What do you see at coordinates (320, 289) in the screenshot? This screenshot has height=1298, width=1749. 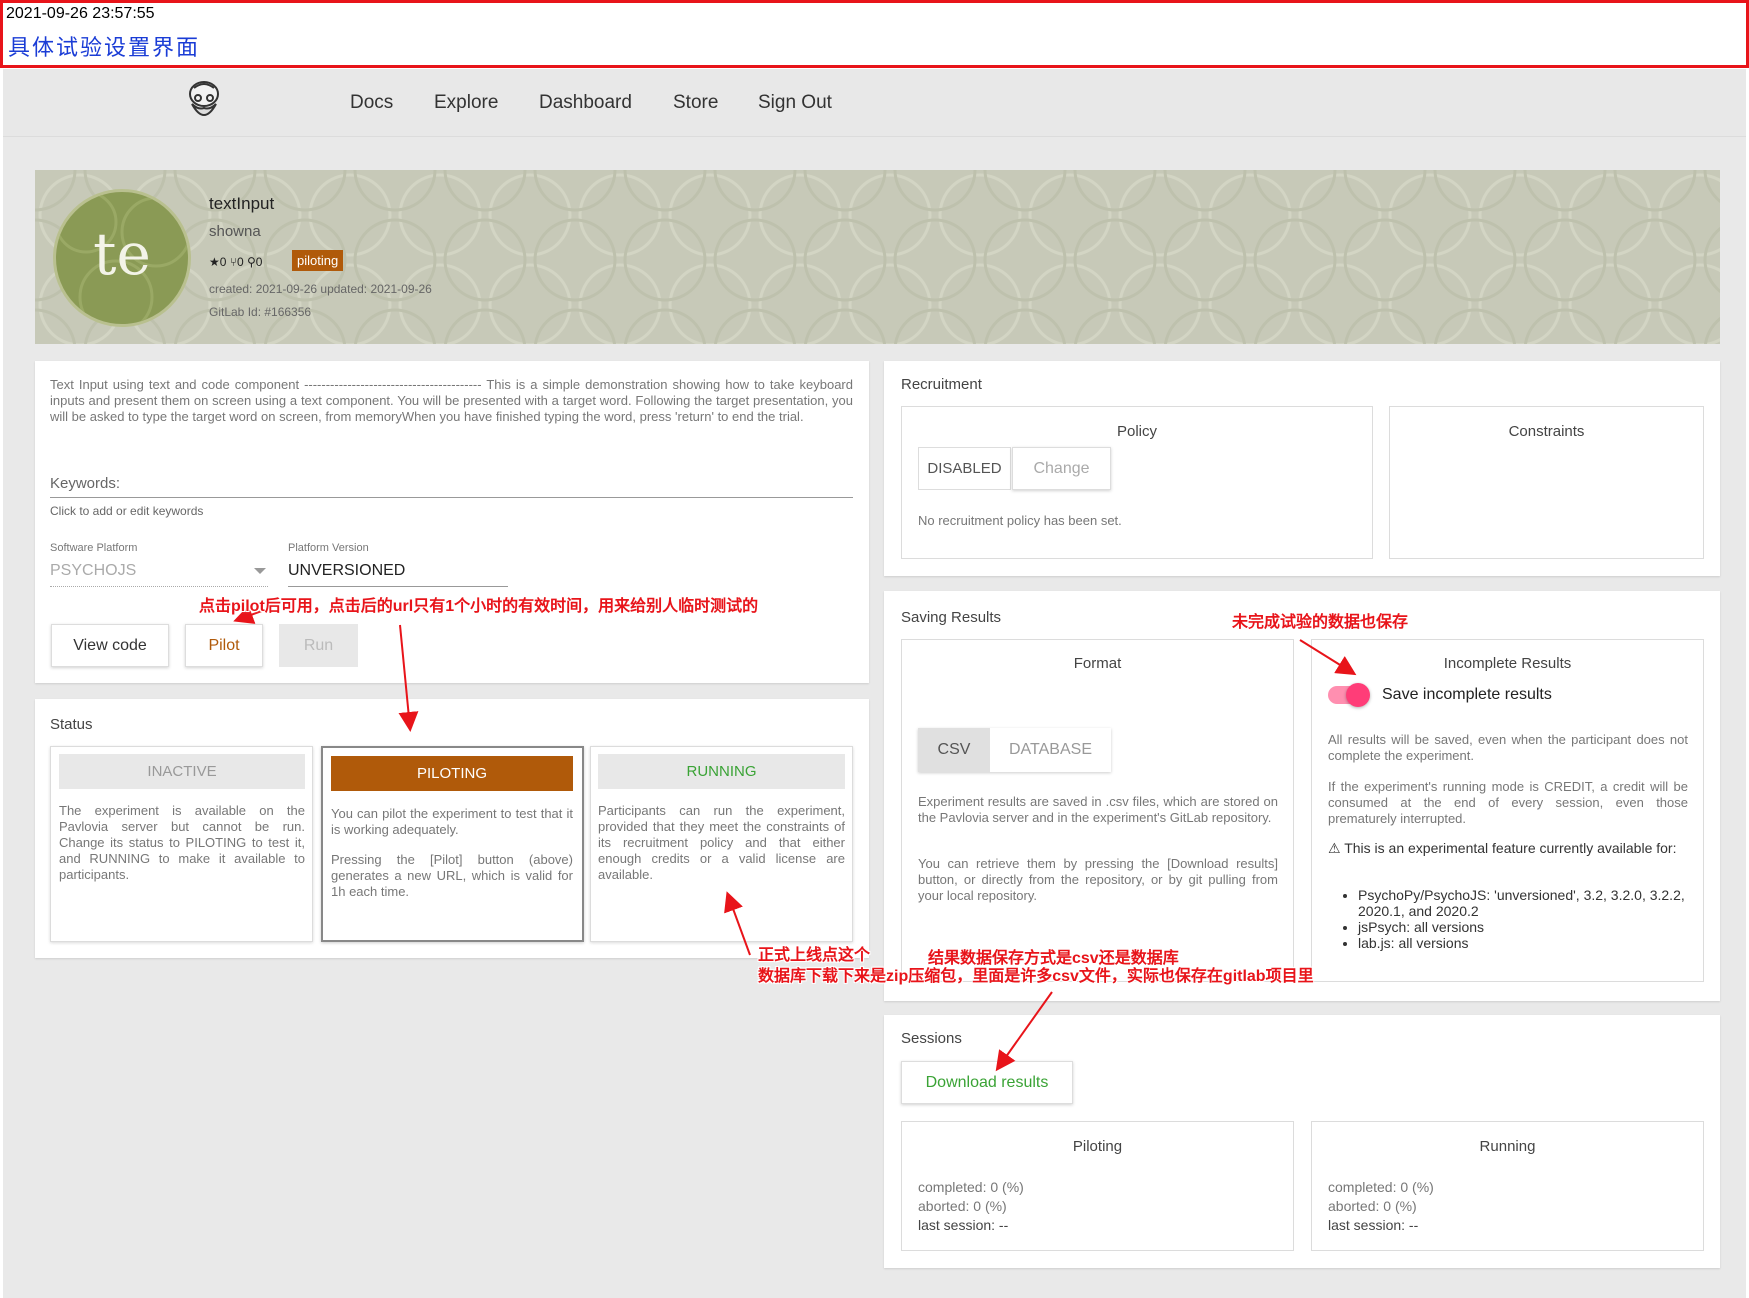 I see `project-dates: created: 2021-09-26 updated: 2021-09-26` at bounding box center [320, 289].